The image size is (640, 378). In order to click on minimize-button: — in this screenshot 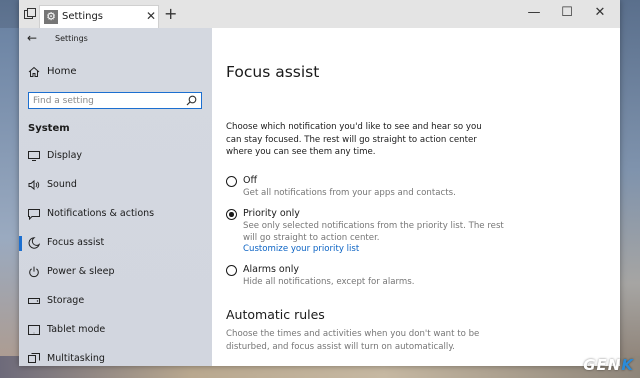, I will do `click(534, 13)`.